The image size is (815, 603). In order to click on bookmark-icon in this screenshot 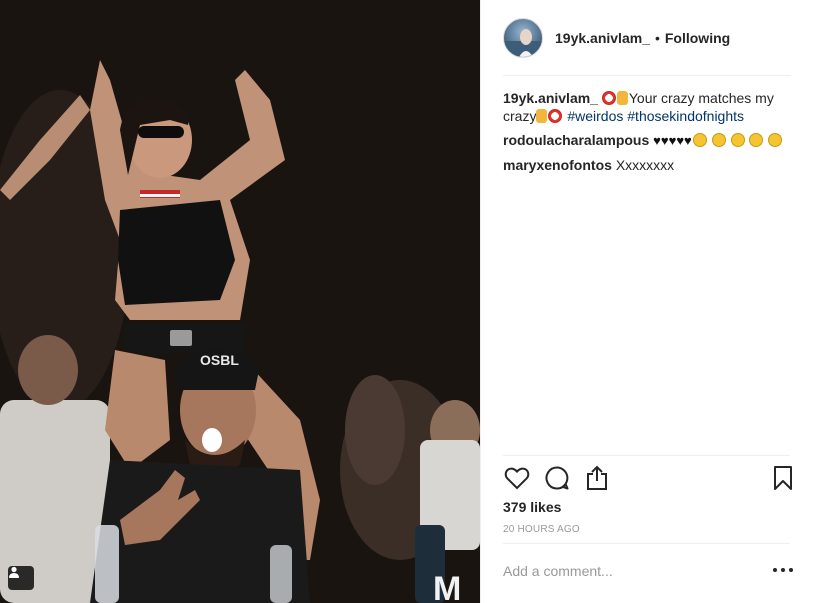, I will do `click(783, 478)`.